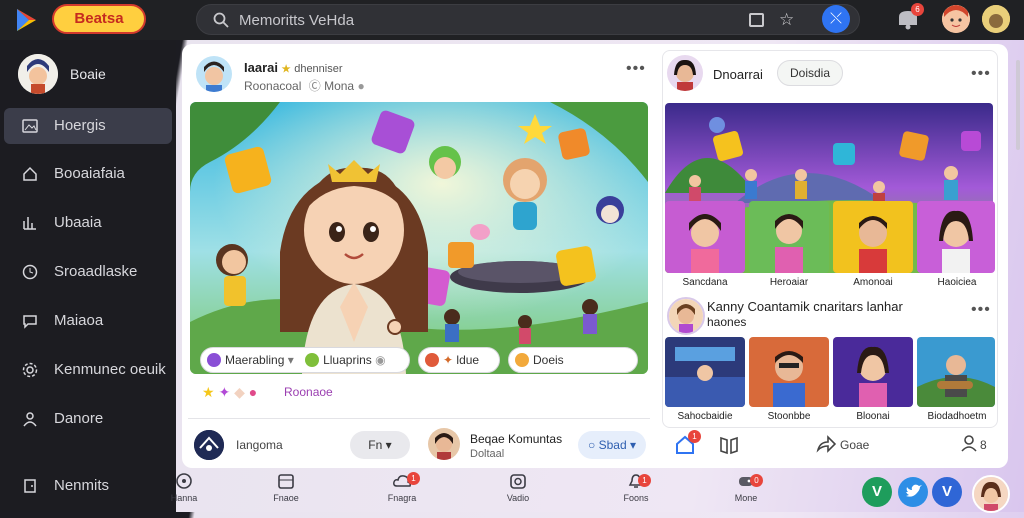 The width and height of the screenshot is (1024, 518). What do you see at coordinates (756, 480) in the screenshot?
I see `dock-badge: 0` at bounding box center [756, 480].